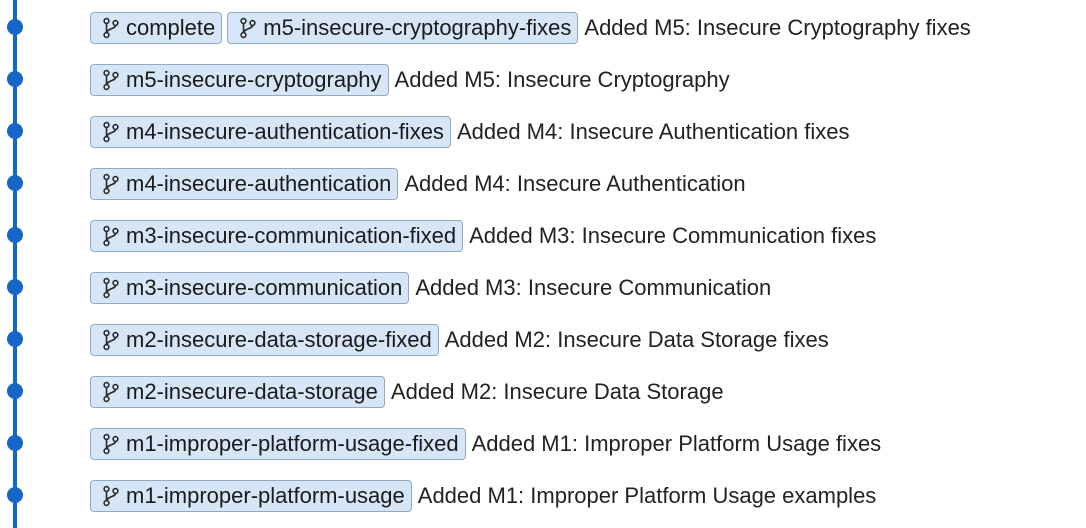 This screenshot has height=528, width=1086. Describe the element at coordinates (653, 131) in the screenshot. I see `commit-message: Added M4: Insecure Authentication fixes` at that location.